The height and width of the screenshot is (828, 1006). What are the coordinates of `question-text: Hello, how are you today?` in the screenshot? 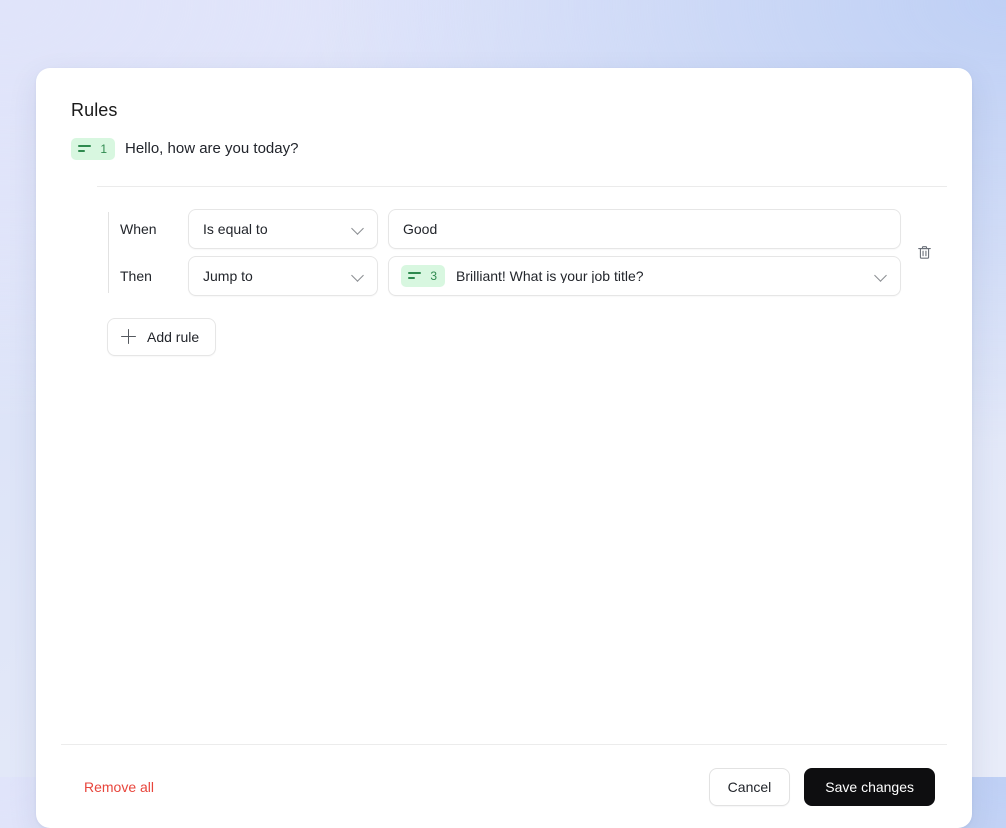 It's located at (212, 148).